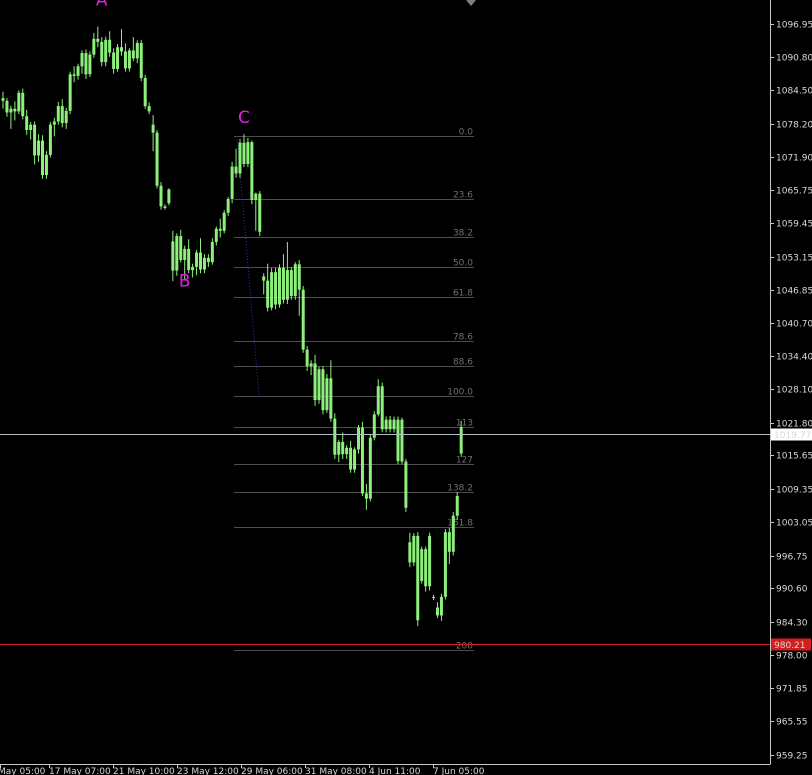 The width and height of the screenshot is (812, 775). What do you see at coordinates (471, 3) in the screenshot?
I see `chart-shift-marker` at bounding box center [471, 3].